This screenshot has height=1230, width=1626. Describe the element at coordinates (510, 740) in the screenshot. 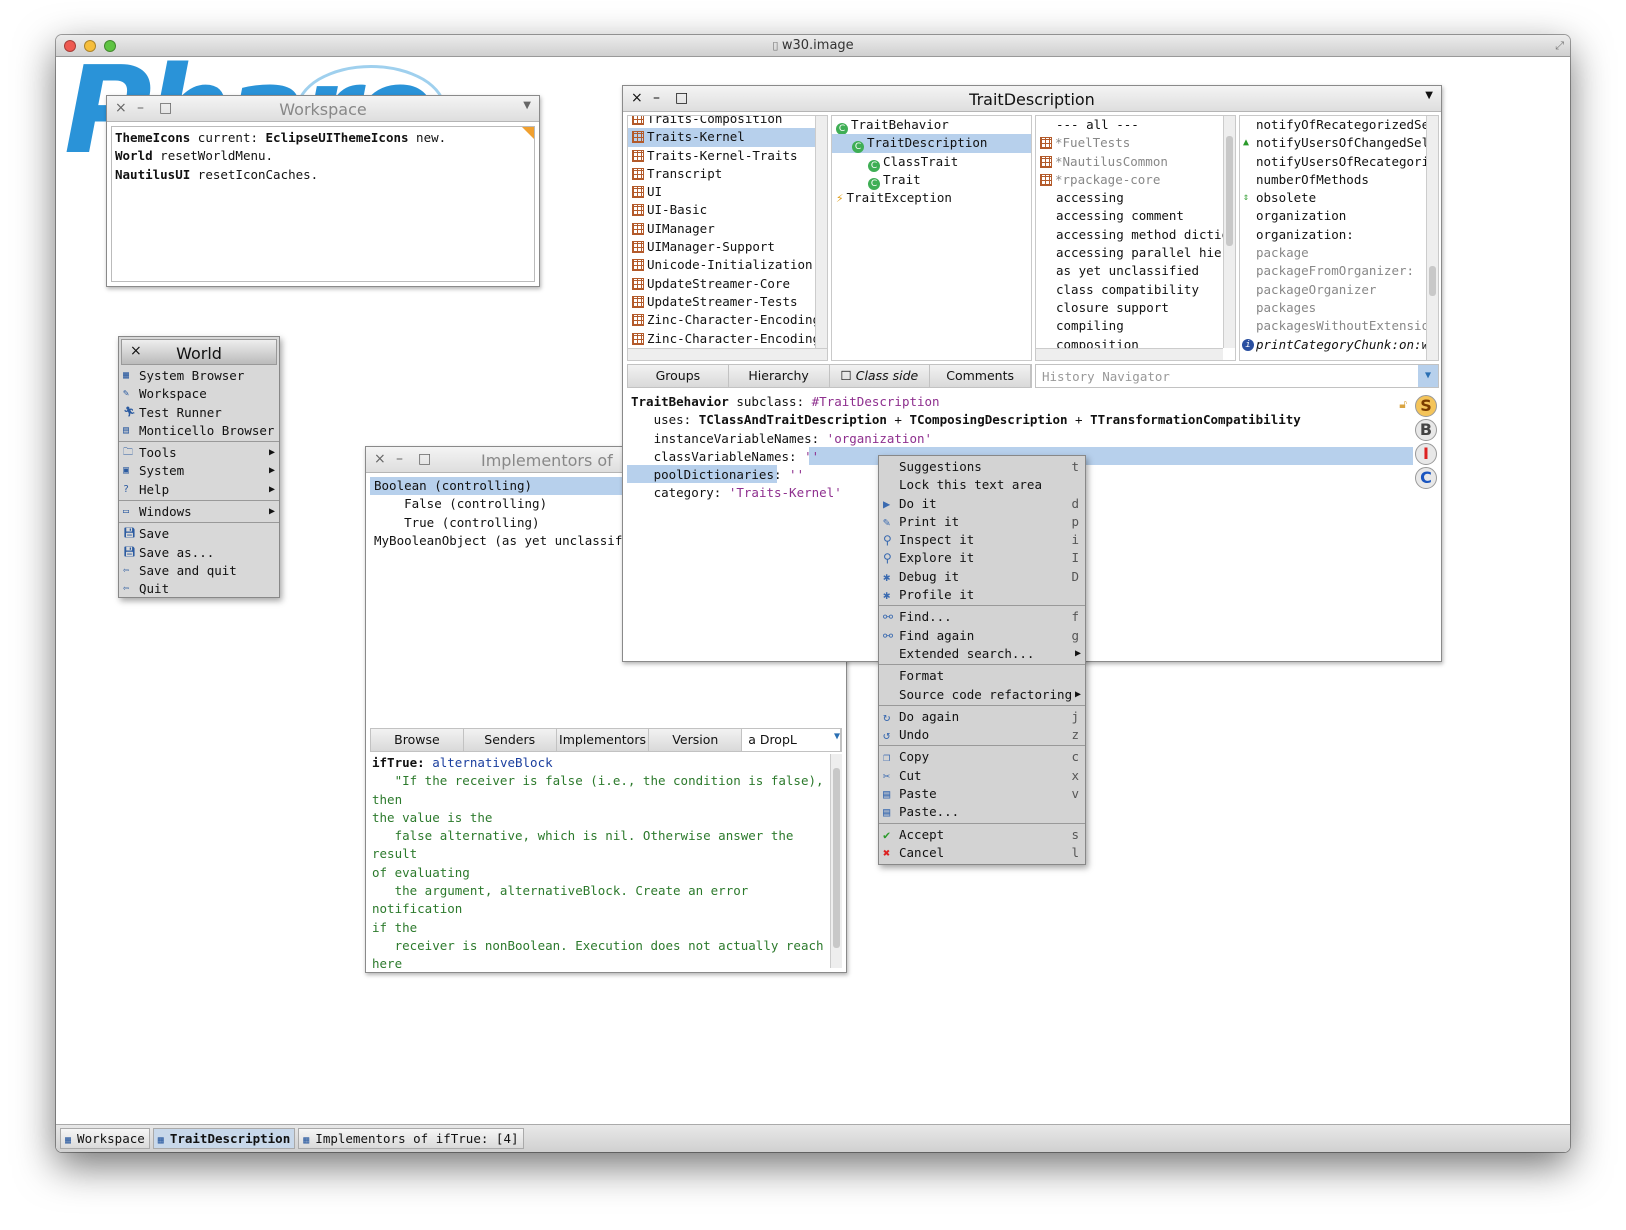

I see `implementors-tab-1: Senders` at that location.